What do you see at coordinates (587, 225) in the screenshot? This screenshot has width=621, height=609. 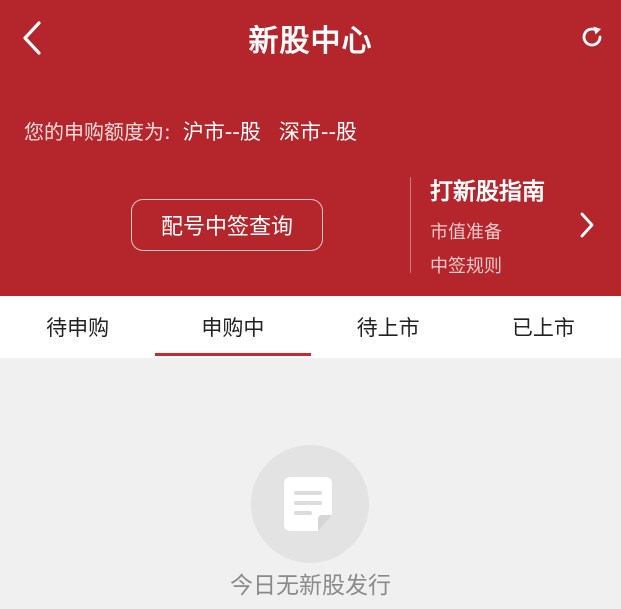 I see `chevron-right-icon` at bounding box center [587, 225].